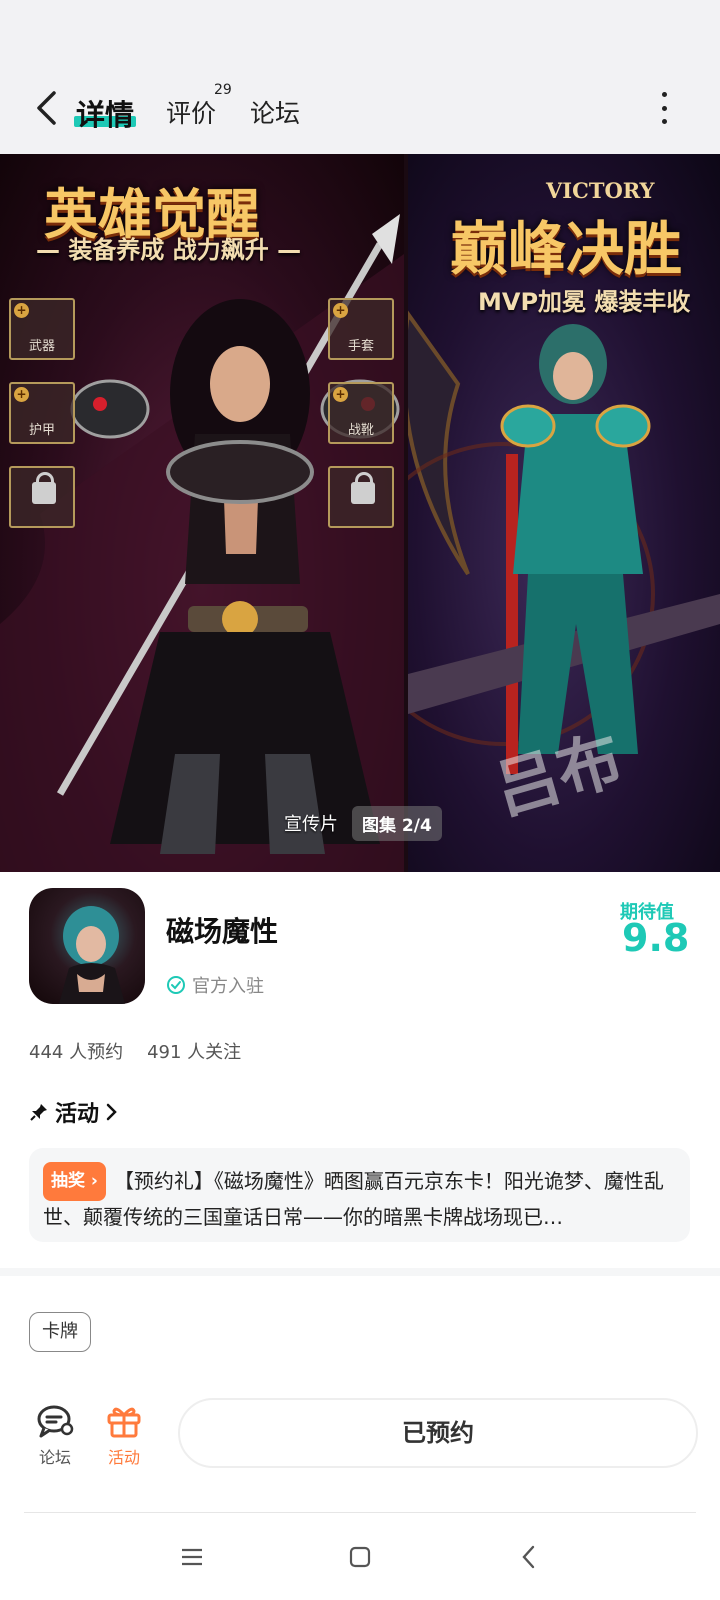  Describe the element at coordinates (105, 113) in the screenshot. I see `tab-detail: 详情` at that location.